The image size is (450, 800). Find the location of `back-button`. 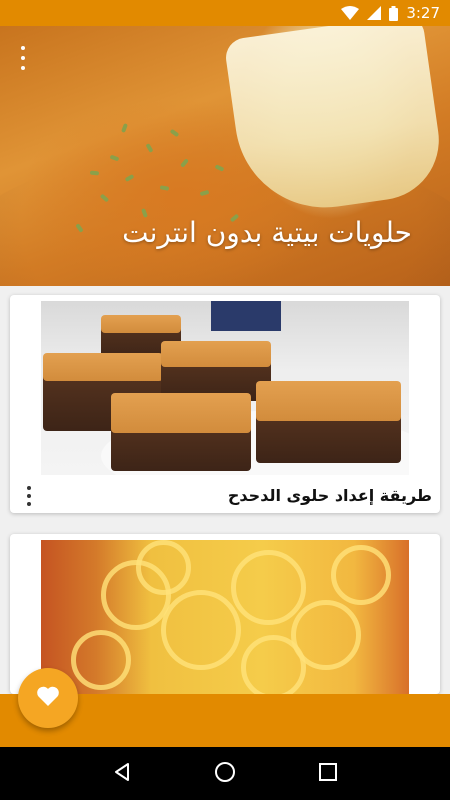

back-button is located at coordinates (122, 774).